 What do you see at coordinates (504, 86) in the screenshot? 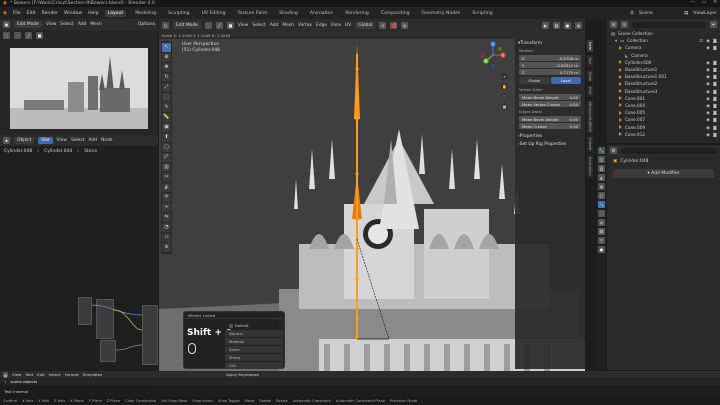
I see `pan-hand-icon: ✋` at bounding box center [504, 86].